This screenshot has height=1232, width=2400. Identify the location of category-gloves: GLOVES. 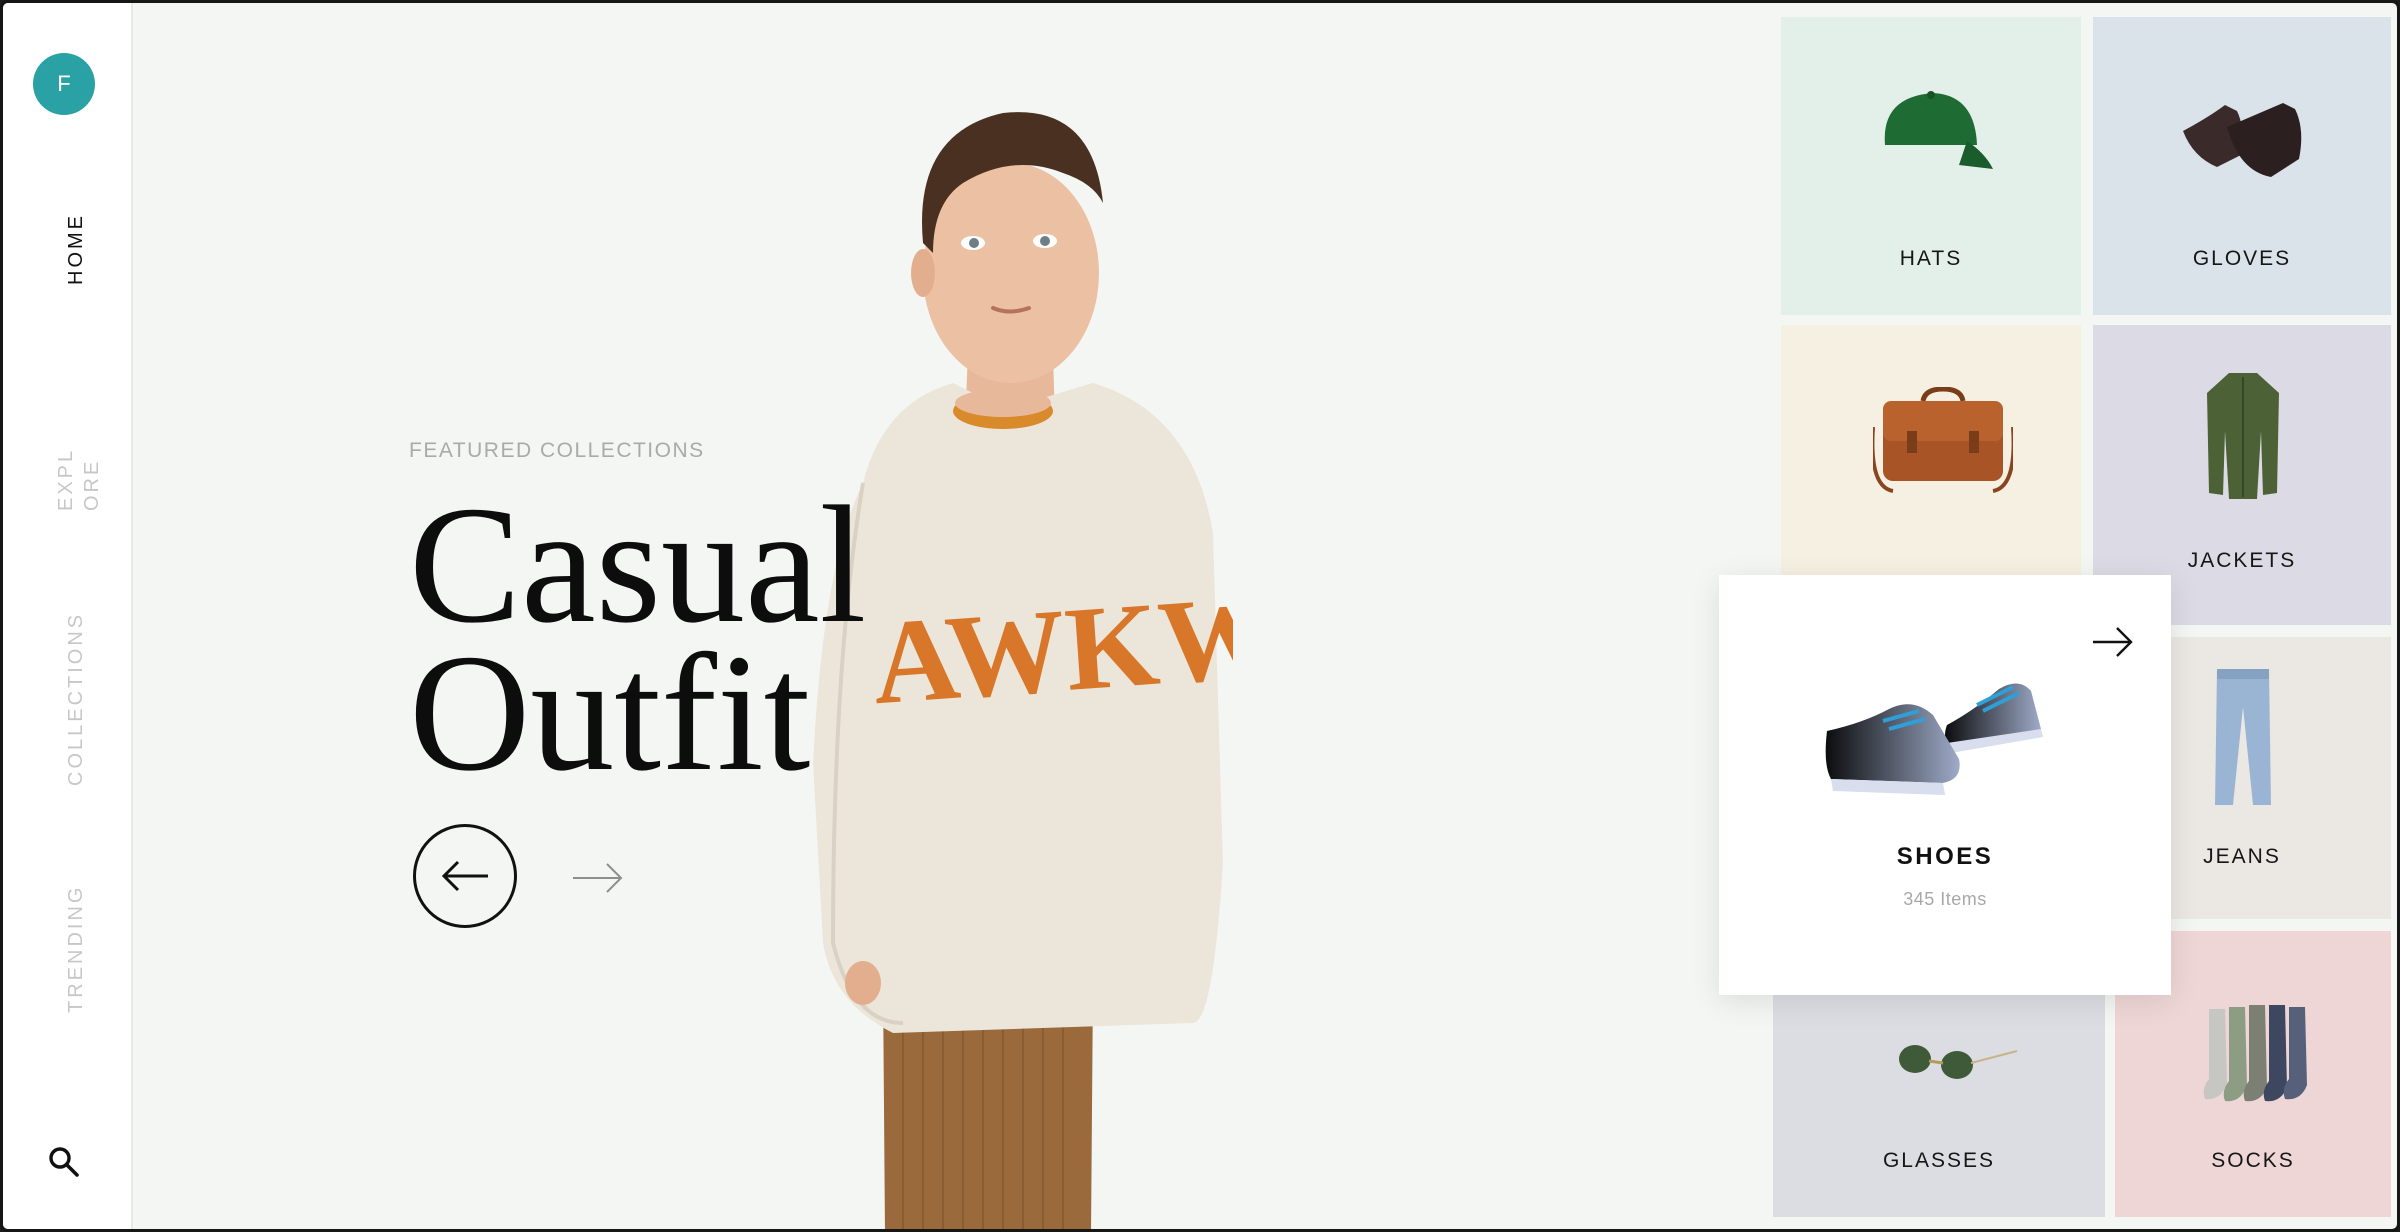
(2242, 166).